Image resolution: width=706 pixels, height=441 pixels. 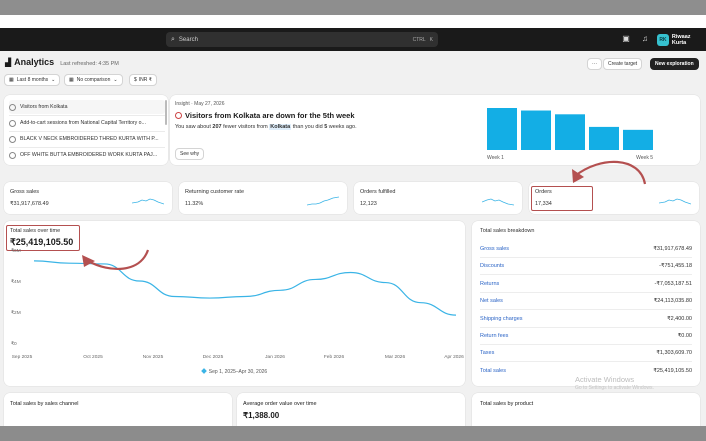 What do you see at coordinates (438, 198) in the screenshot?
I see `metric-card-orders-fulfilled: Orders fulfilled 12,123` at bounding box center [438, 198].